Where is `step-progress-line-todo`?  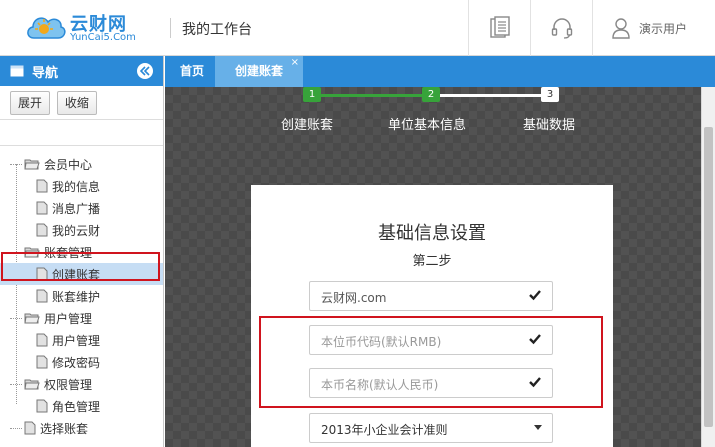
step-progress-line-todo is located at coordinates (490, 95).